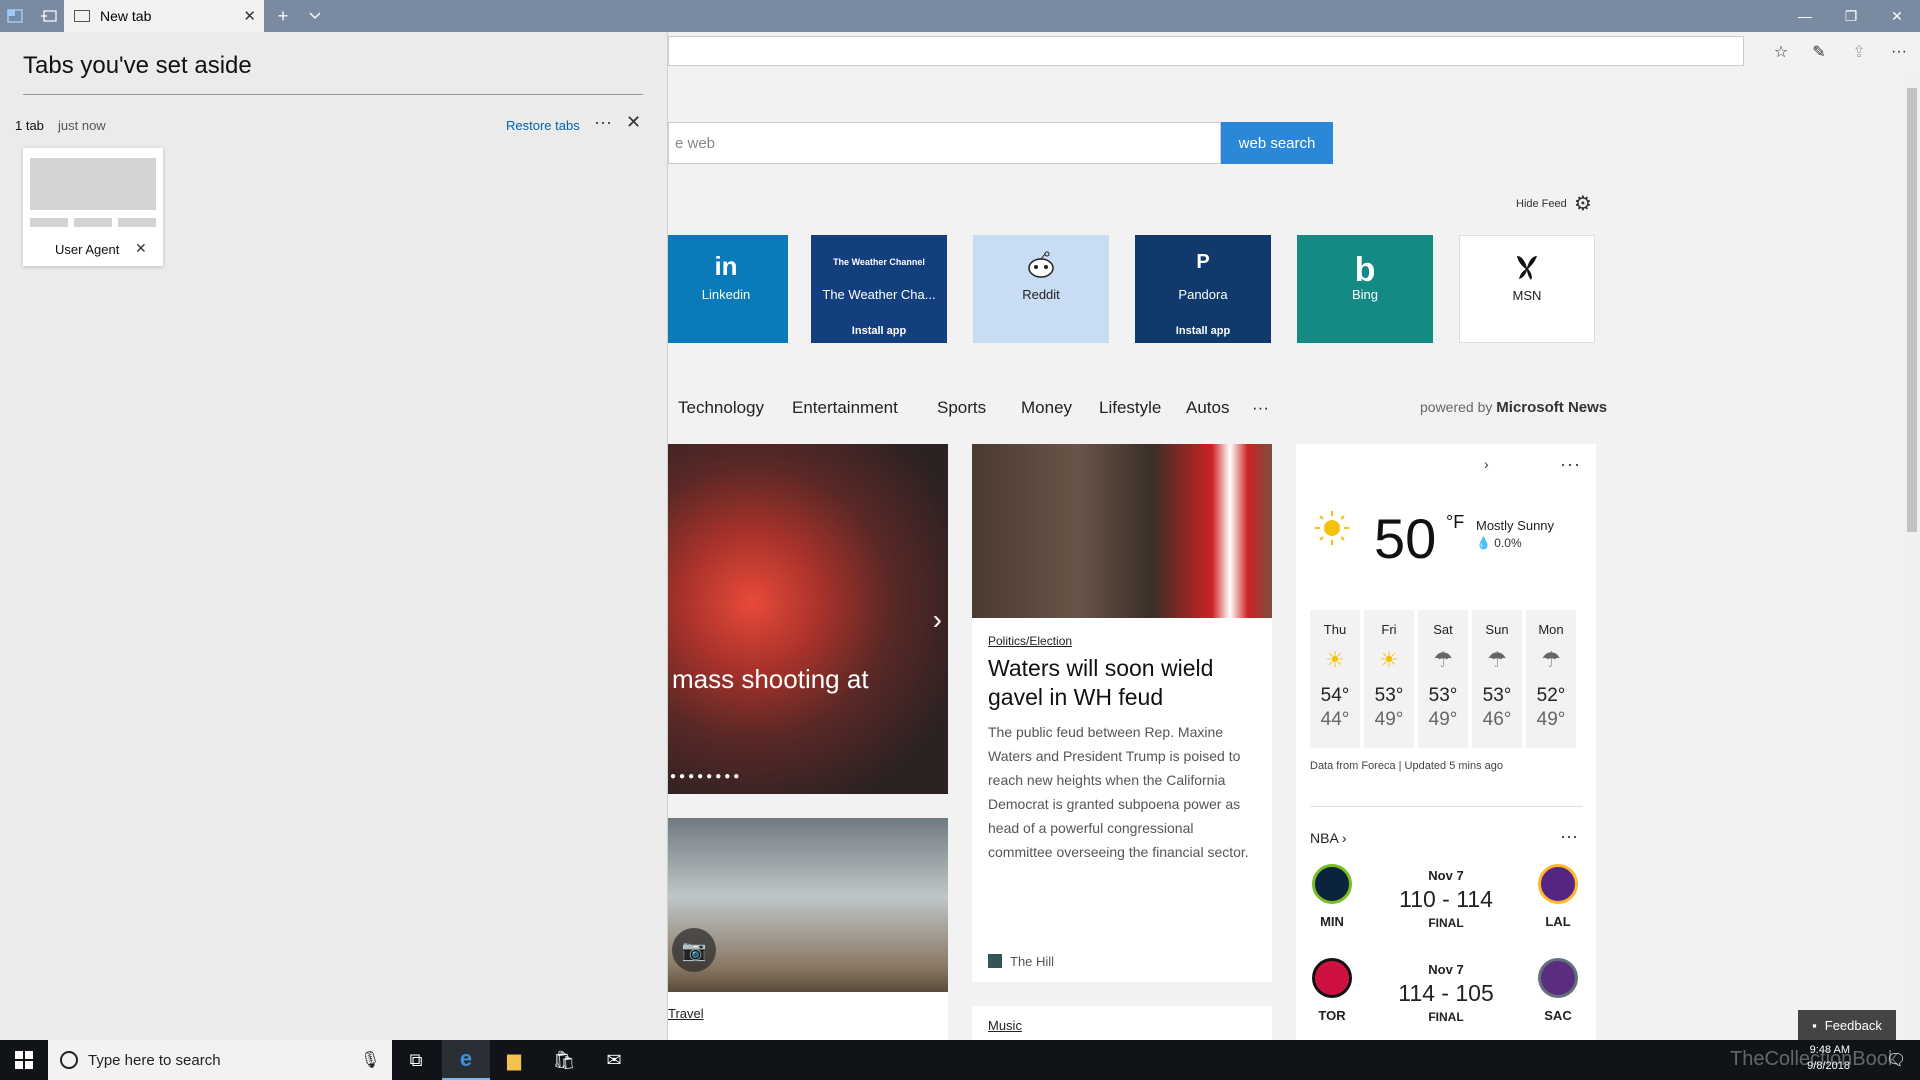 This screenshot has height=1080, width=1920. What do you see at coordinates (1405, 538) in the screenshot?
I see `current-temperature: 50` at bounding box center [1405, 538].